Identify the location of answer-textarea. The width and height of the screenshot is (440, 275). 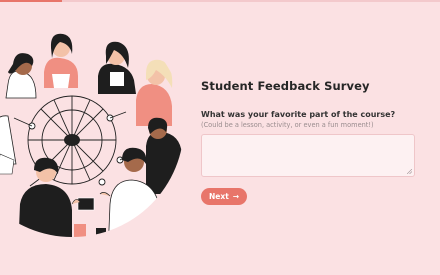
(308, 155).